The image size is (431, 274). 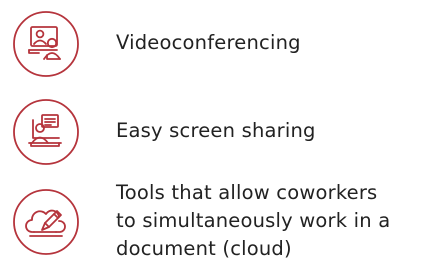 I want to click on feature-label-line: Tools that allow coworkers, so click(x=247, y=192).